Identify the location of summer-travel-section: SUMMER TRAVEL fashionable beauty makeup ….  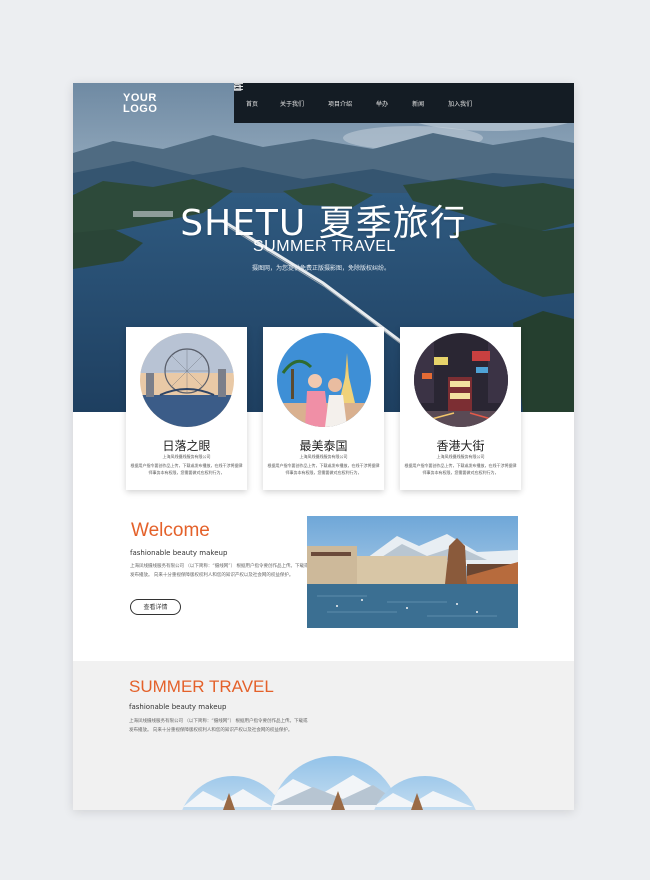
(323, 735).